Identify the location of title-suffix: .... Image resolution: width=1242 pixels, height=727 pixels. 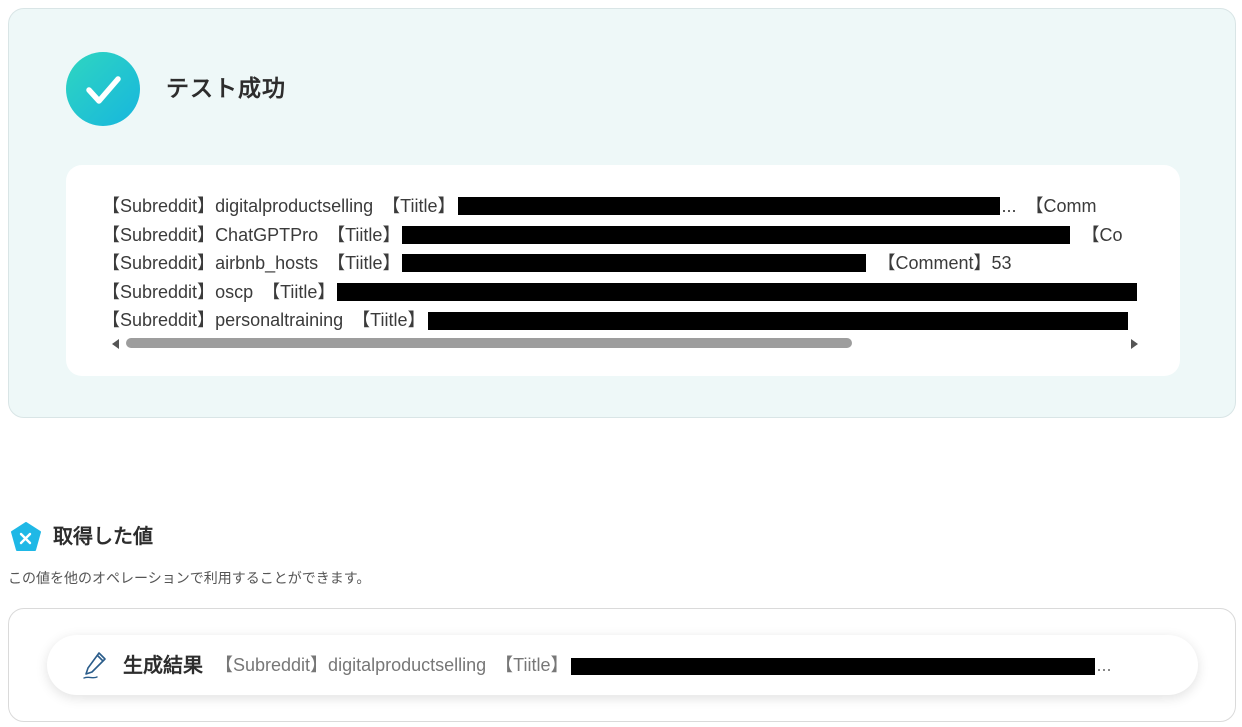
(1009, 205).